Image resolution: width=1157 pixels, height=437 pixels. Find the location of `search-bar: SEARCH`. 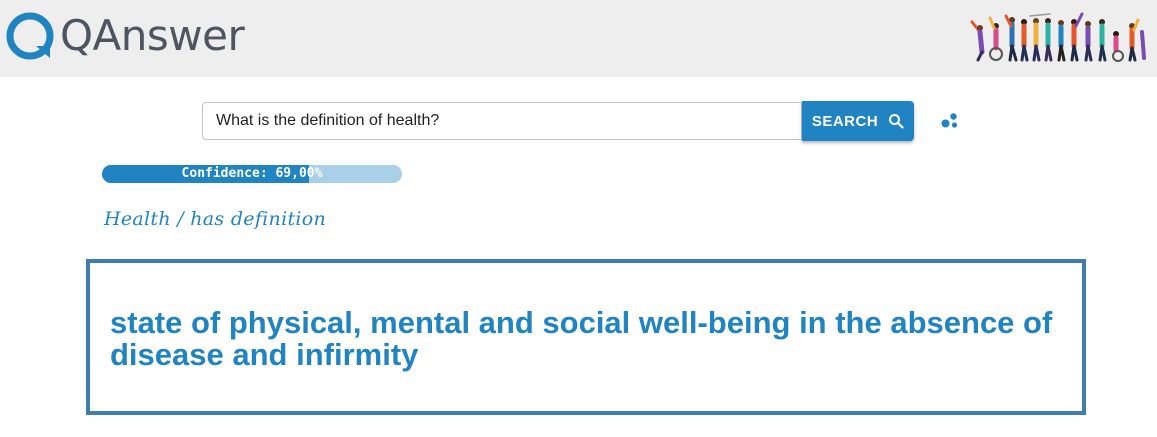

search-bar: SEARCH is located at coordinates (558, 121).